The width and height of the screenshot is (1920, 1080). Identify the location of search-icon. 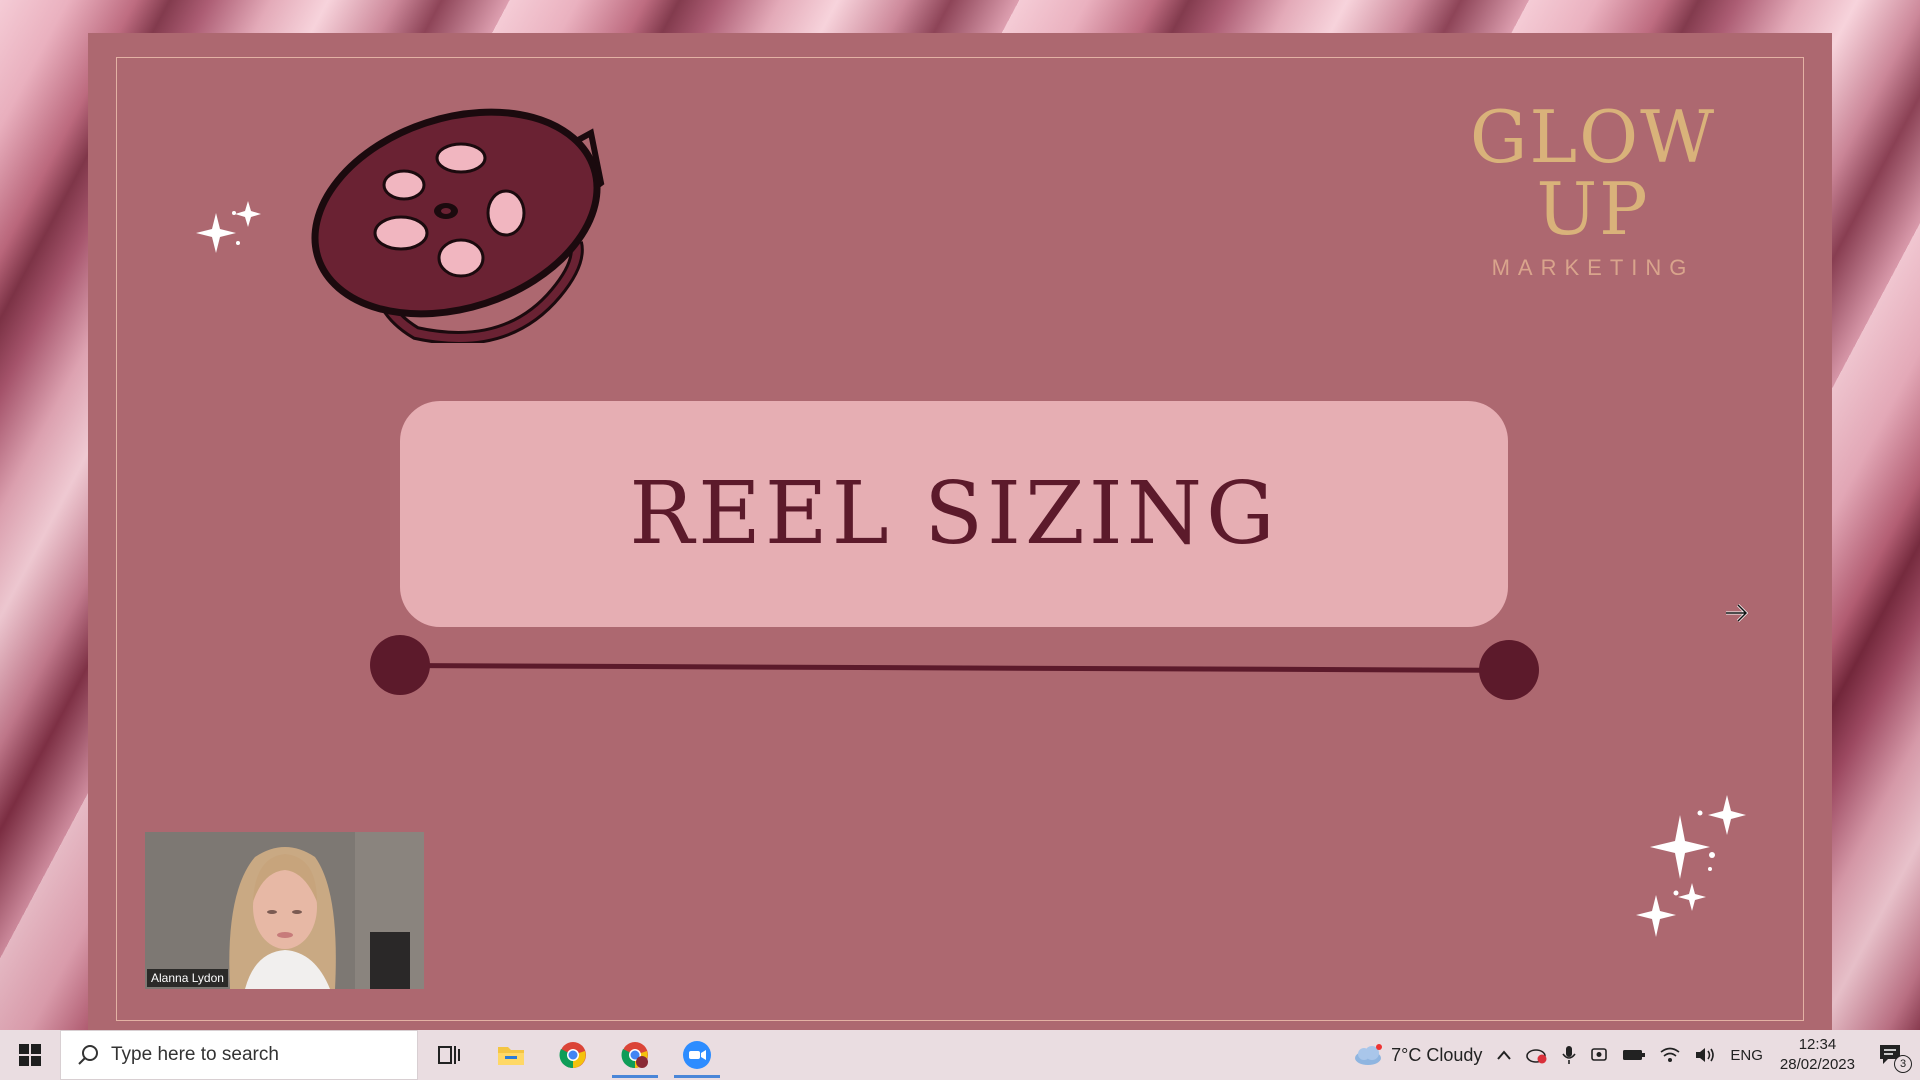
(88, 1055).